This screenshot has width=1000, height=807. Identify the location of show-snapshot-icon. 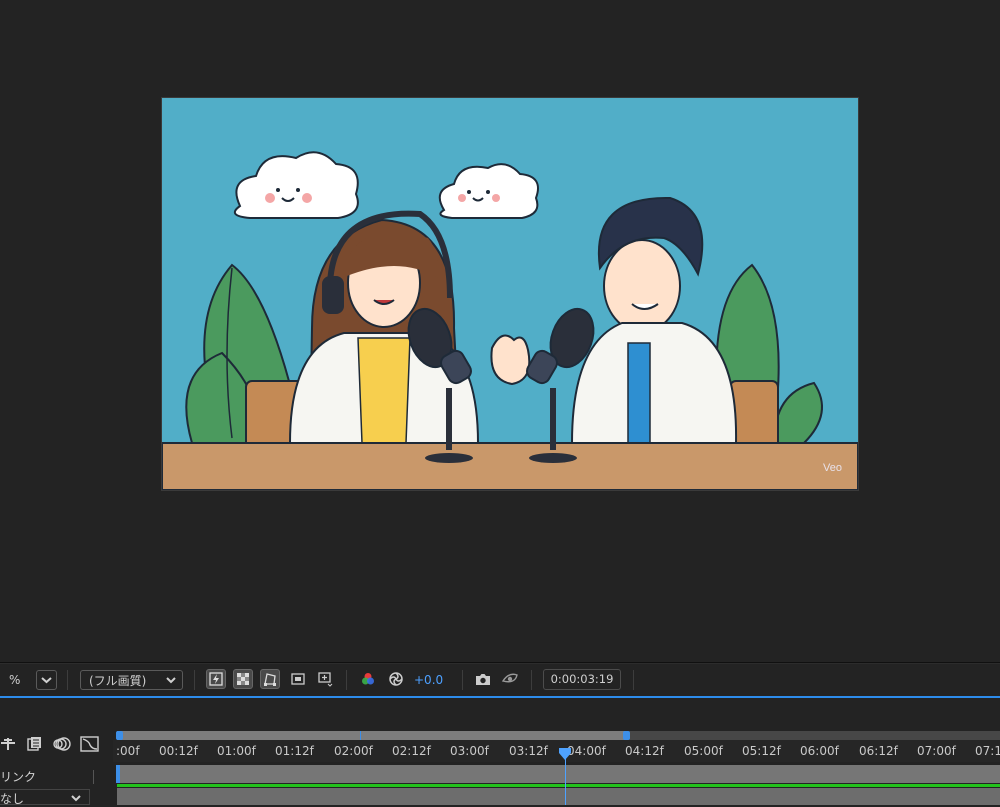
(509, 678).